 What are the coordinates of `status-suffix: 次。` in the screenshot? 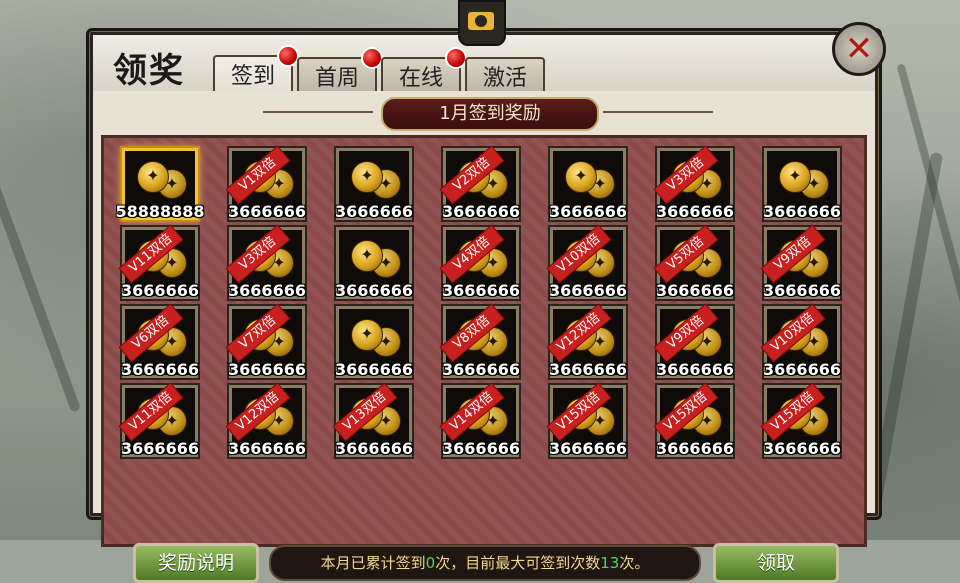 It's located at (634, 563).